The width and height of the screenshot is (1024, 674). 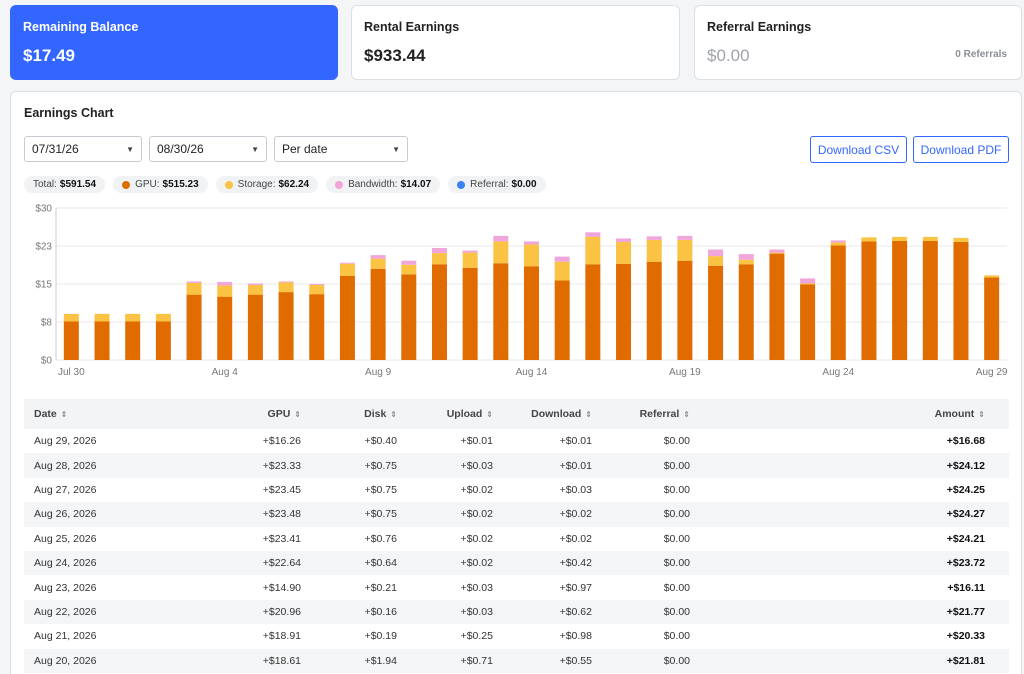 What do you see at coordinates (208, 149) in the screenshot?
I see `end-date-select: 08/30/26 ▼` at bounding box center [208, 149].